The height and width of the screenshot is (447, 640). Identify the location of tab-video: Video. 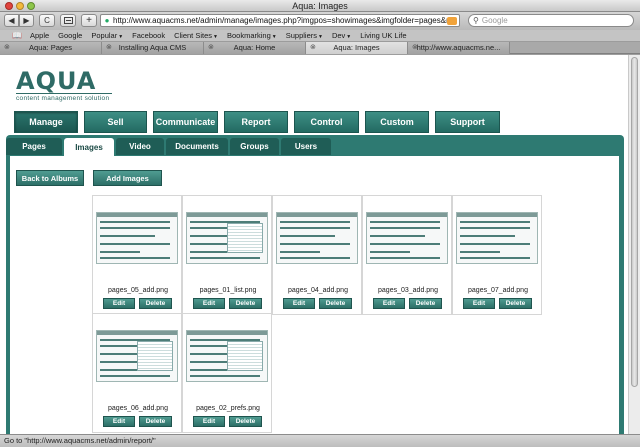
(140, 146).